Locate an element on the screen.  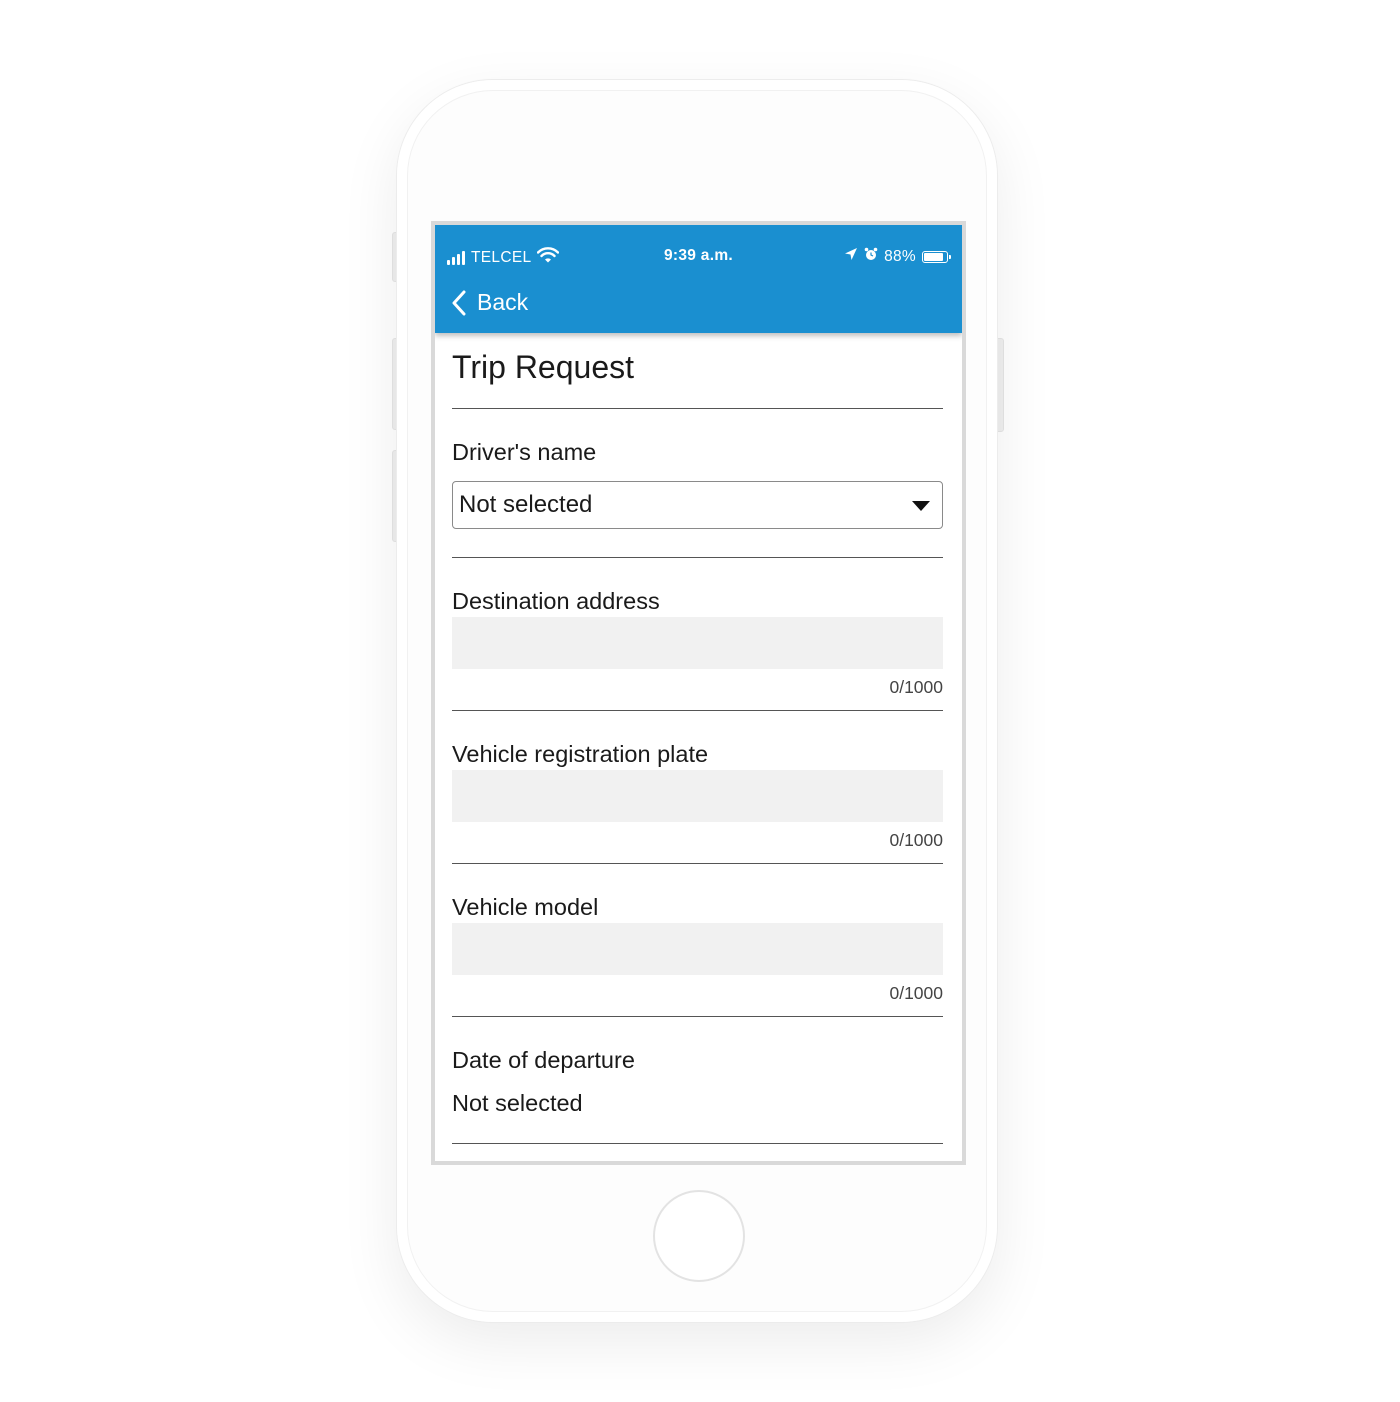
power-button is located at coordinates (1000, 385).